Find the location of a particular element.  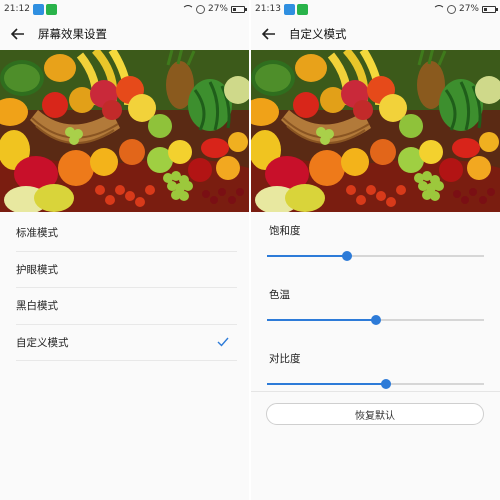

contrast-label: 对比度 is located at coordinates (285, 358).